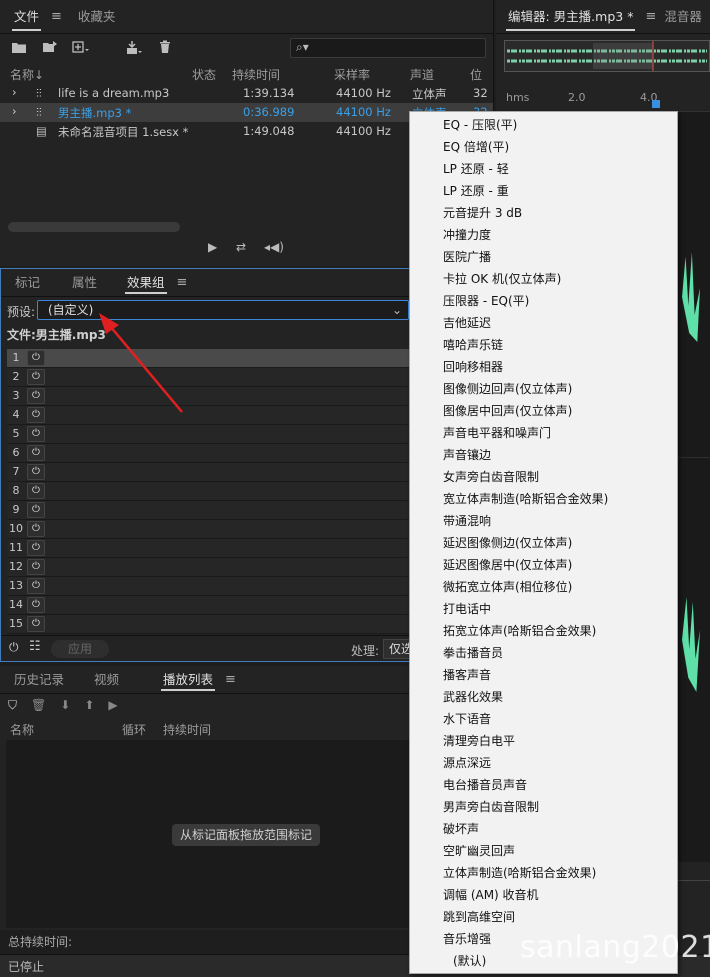 This screenshot has width=710, height=977. I want to click on search-input: ⌕▾, so click(388, 48).